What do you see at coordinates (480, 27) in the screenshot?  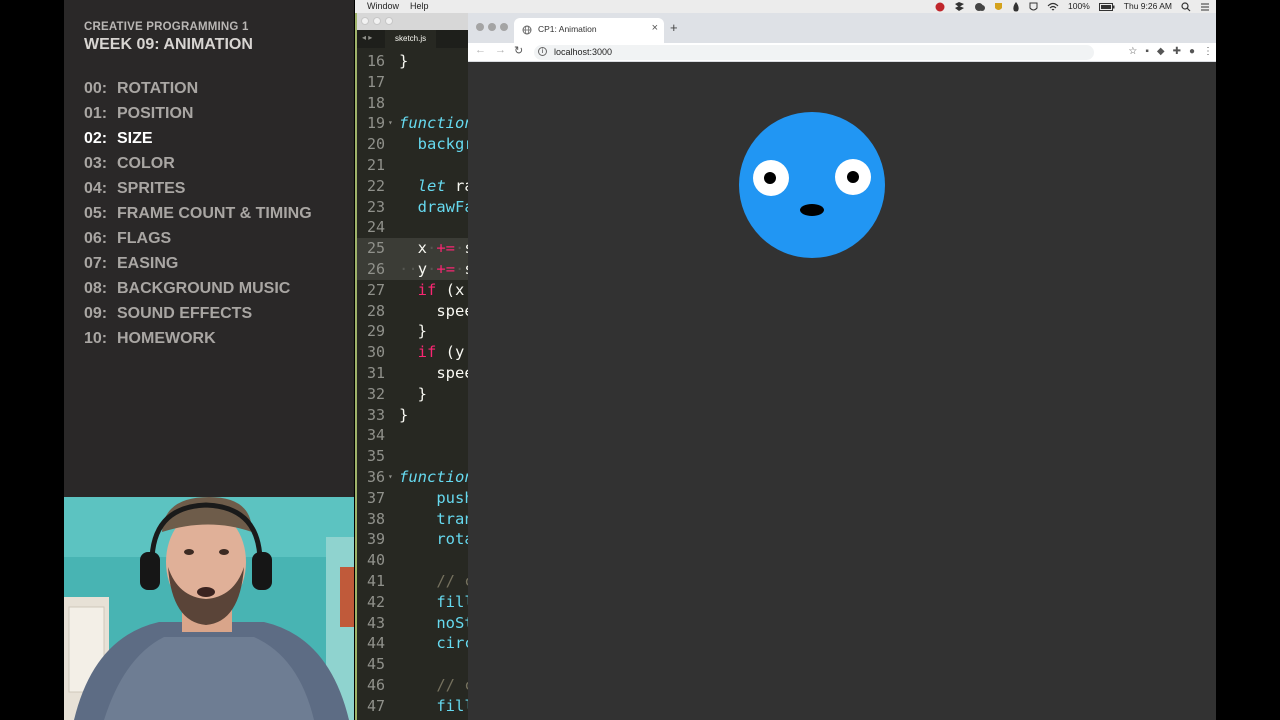 I see `browser-close-dot-icon` at bounding box center [480, 27].